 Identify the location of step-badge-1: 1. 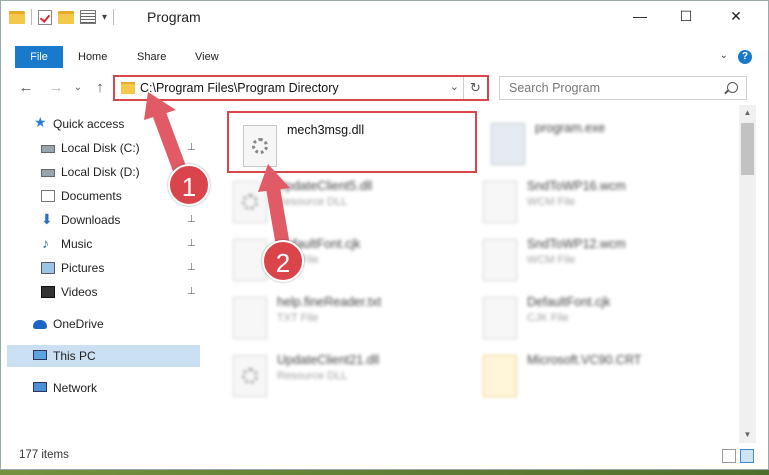
(189, 185).